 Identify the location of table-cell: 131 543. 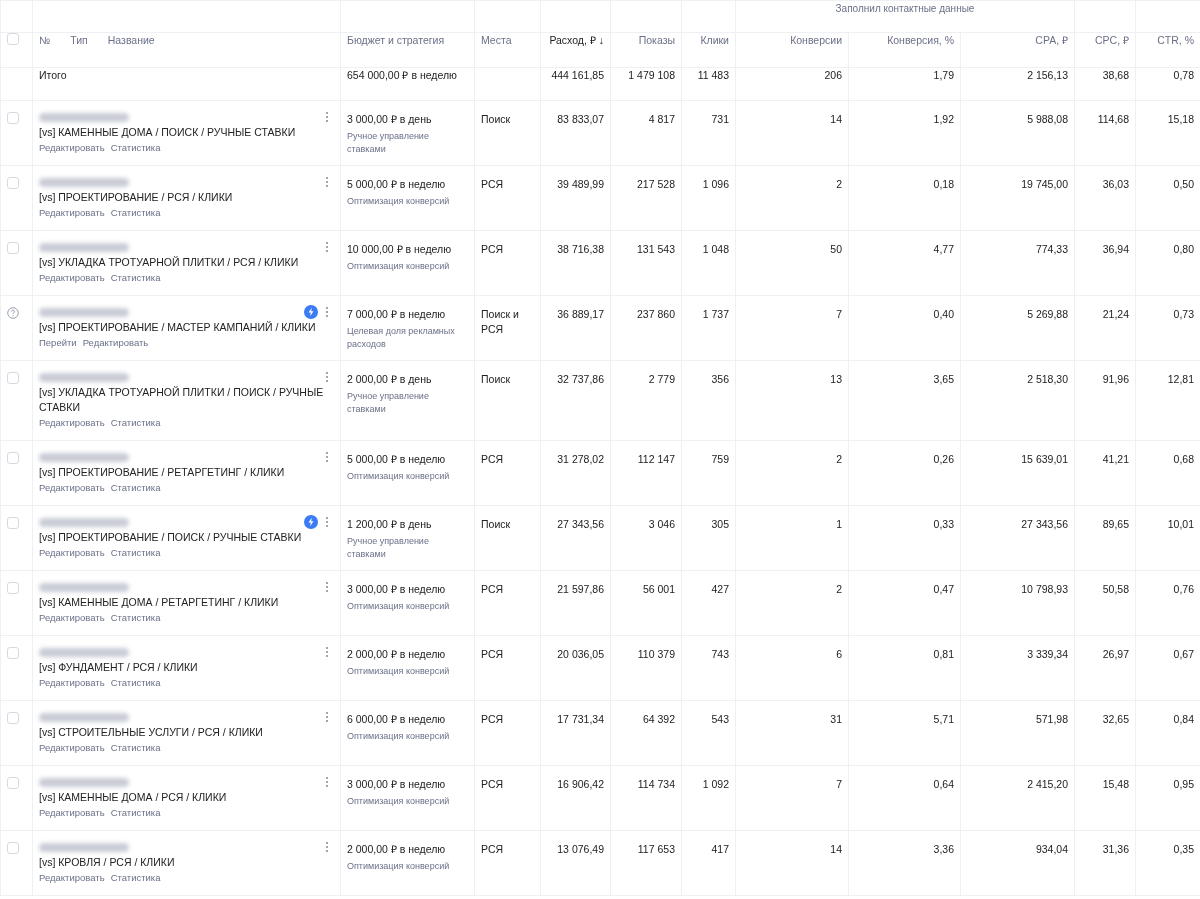
(656, 249).